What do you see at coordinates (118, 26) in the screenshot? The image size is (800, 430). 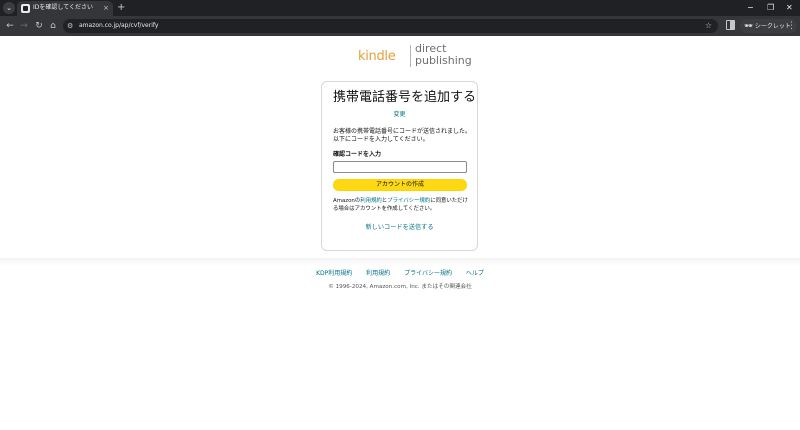 I see `url-text: amazon.co.jp/ap/cvf/verify` at bounding box center [118, 26].